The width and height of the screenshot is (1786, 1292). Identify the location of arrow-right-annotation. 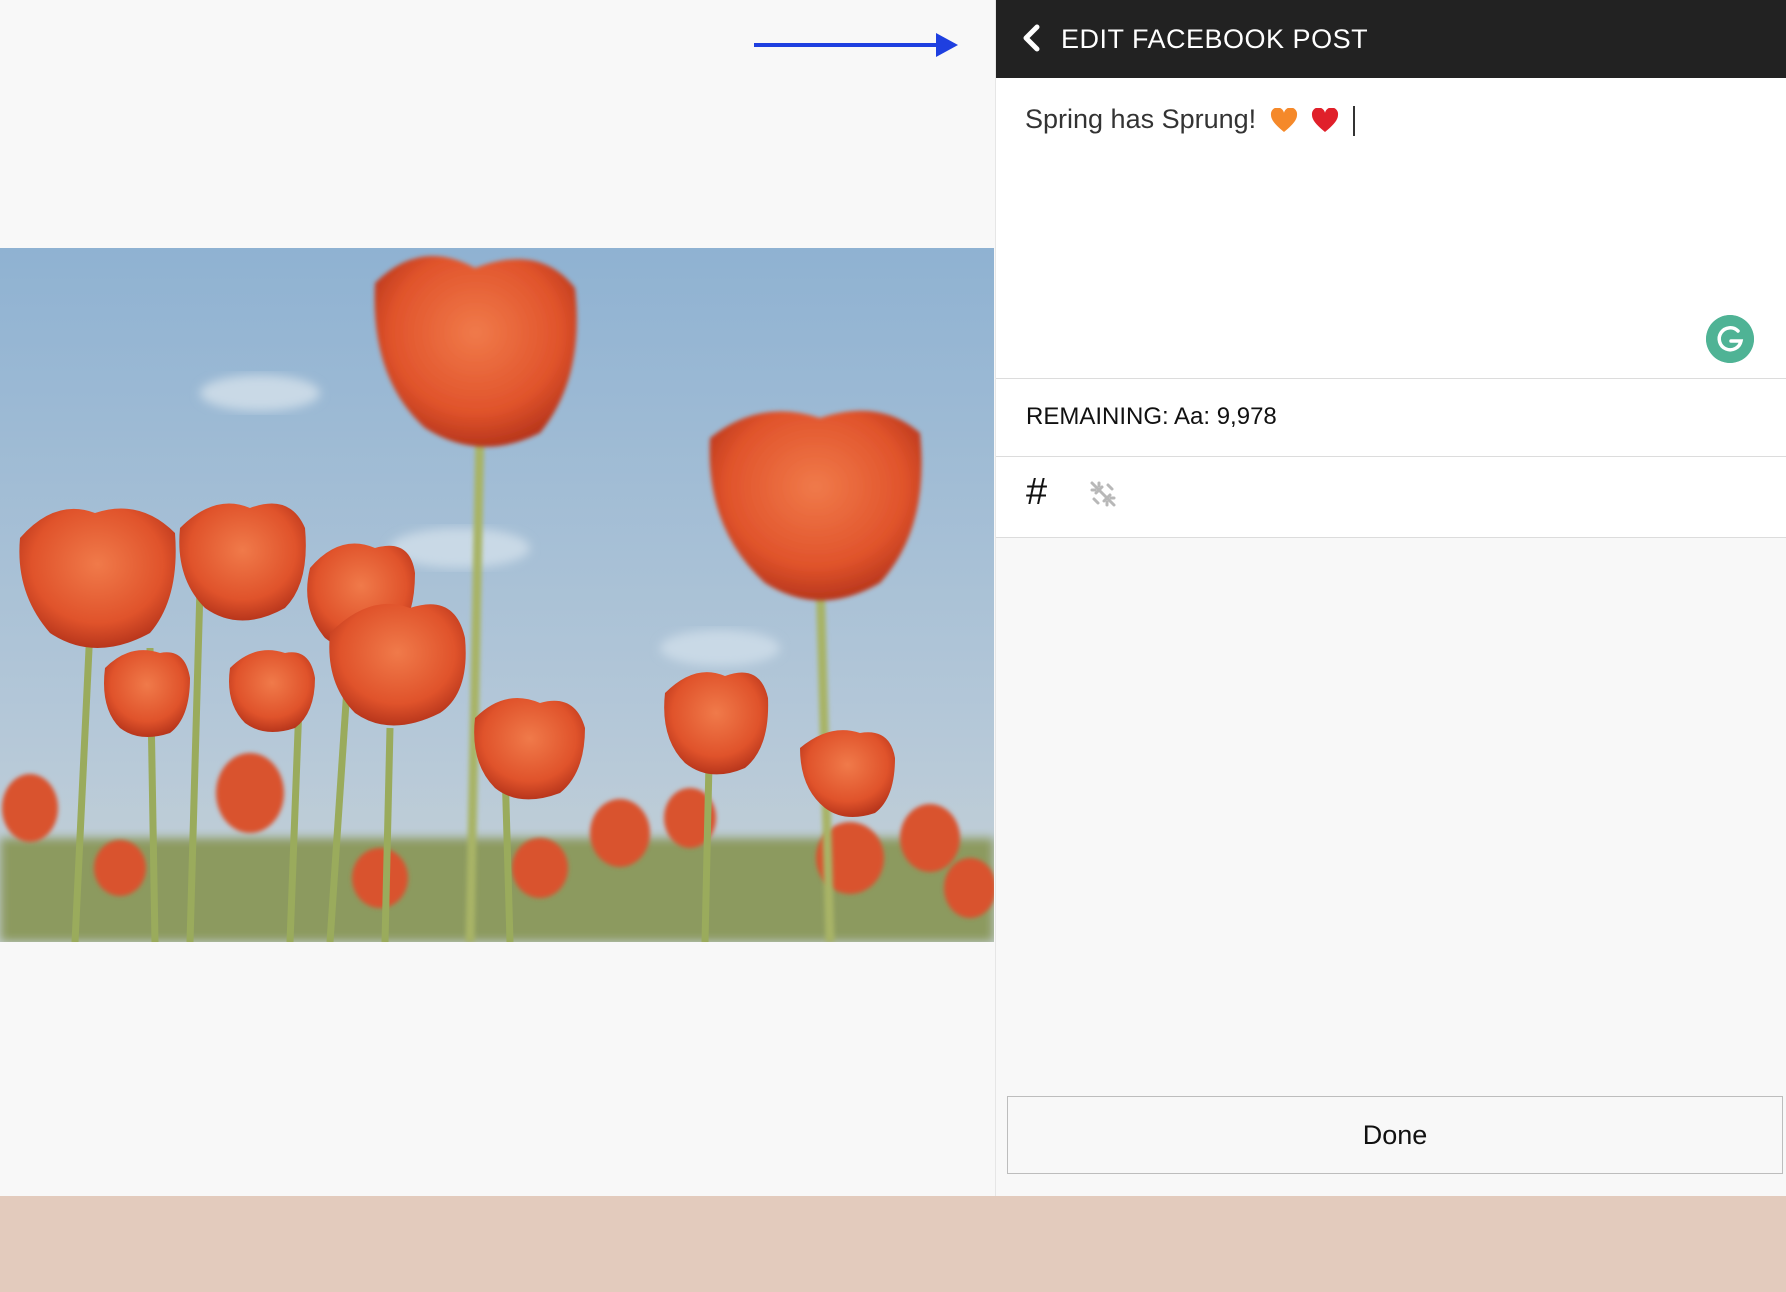
(856, 45).